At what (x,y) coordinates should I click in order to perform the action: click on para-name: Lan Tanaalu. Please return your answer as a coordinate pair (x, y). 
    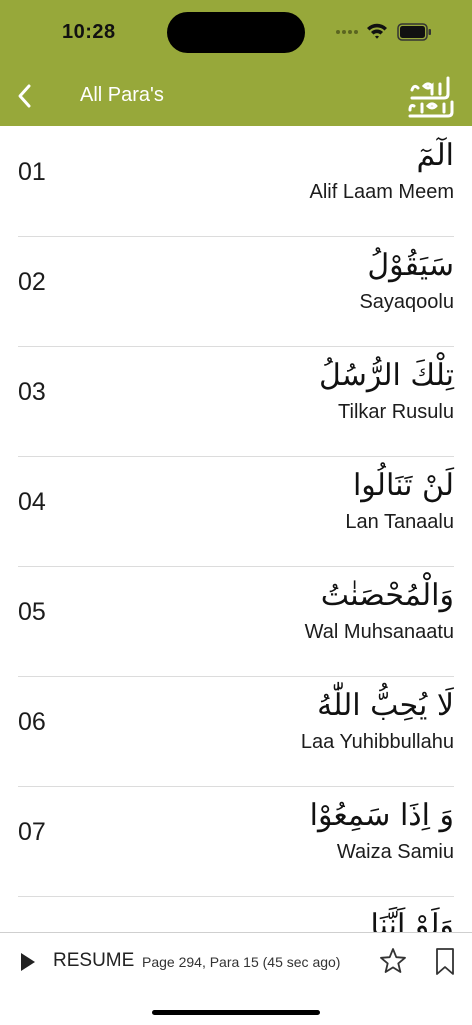
    Looking at the image, I should click on (399, 522).